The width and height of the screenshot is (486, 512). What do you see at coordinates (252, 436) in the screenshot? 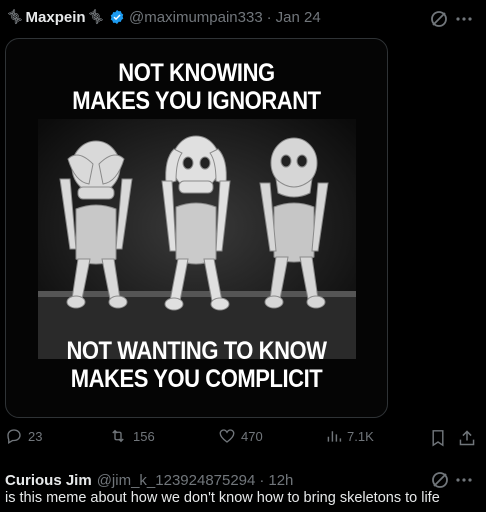
I see `like-count: 470` at bounding box center [252, 436].